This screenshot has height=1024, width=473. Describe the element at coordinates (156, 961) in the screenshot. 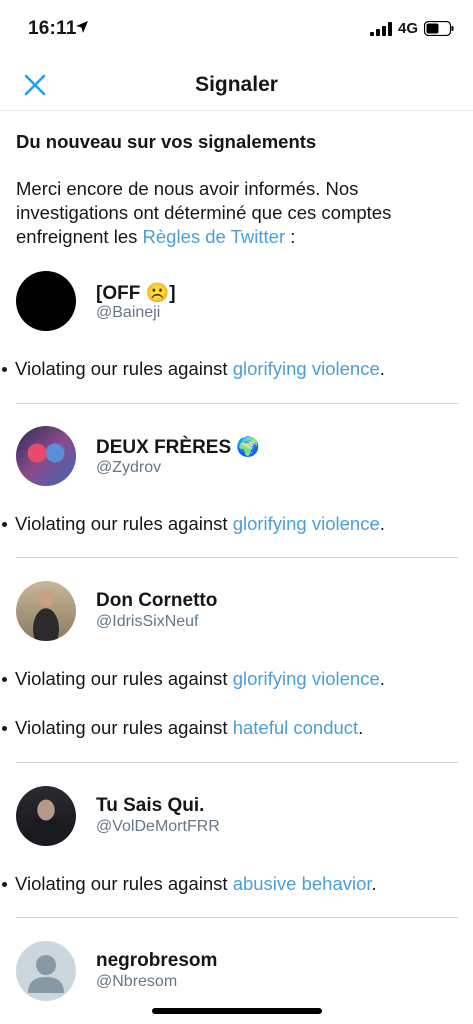

I see `account-name: negrobresom` at that location.